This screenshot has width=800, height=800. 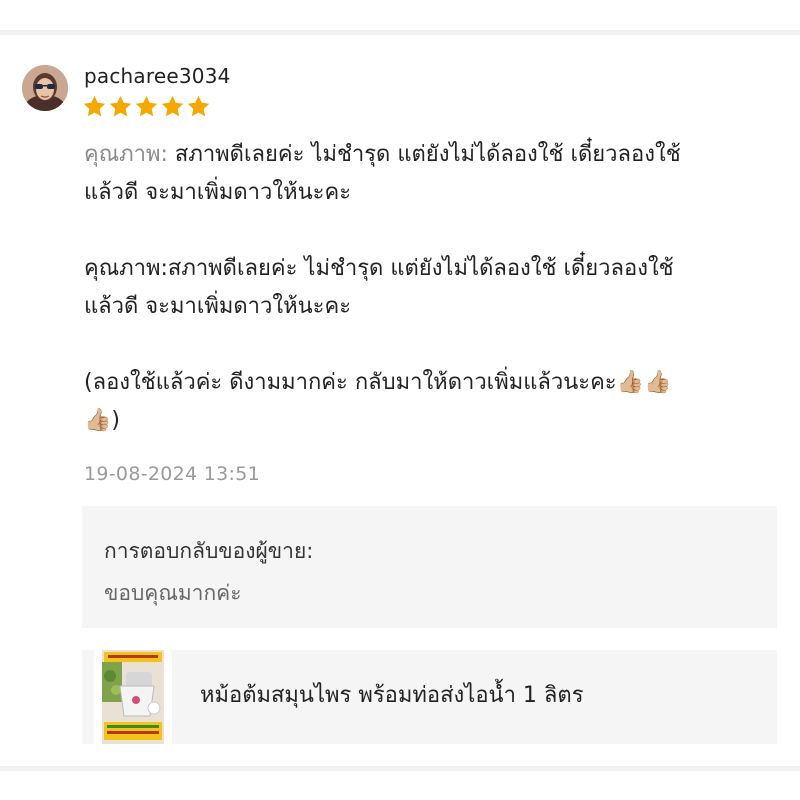 I want to click on review-line-6-text: ), so click(x=115, y=420).